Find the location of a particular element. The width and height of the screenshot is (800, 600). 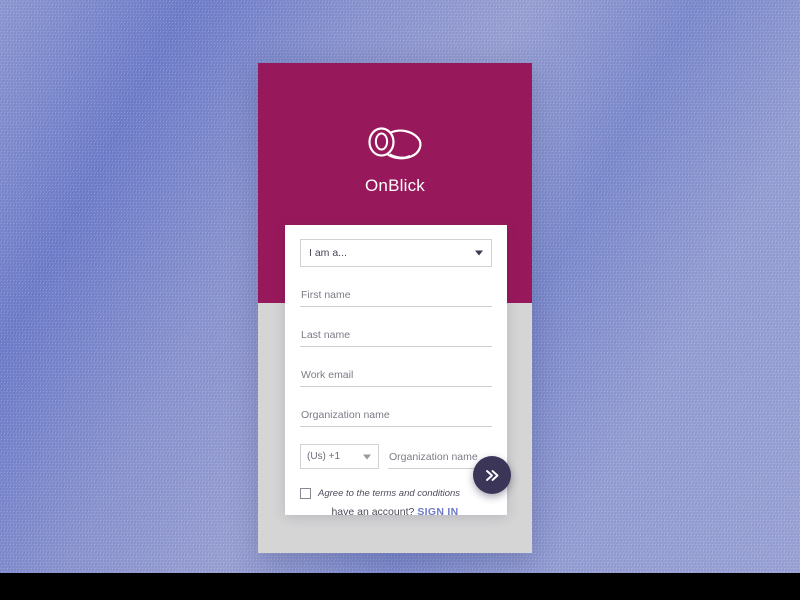

signin-prompt: have an account? SIGN IN is located at coordinates (395, 512).